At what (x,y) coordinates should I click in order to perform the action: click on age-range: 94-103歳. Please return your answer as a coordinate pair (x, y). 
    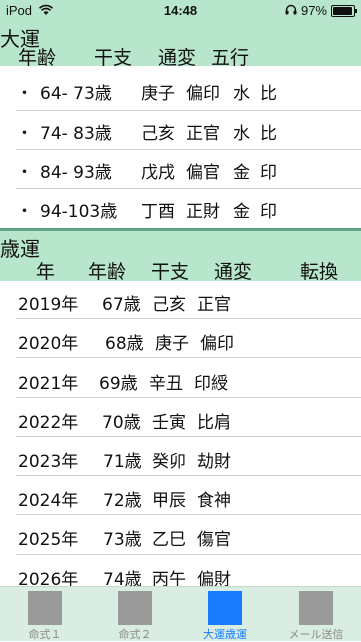
    Looking at the image, I should click on (79, 212).